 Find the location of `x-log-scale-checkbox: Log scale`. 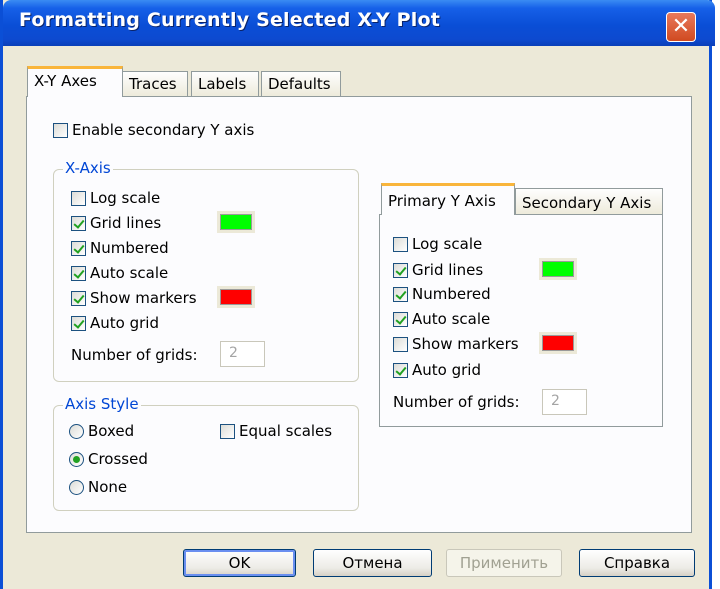

x-log-scale-checkbox: Log scale is located at coordinates (115, 198).